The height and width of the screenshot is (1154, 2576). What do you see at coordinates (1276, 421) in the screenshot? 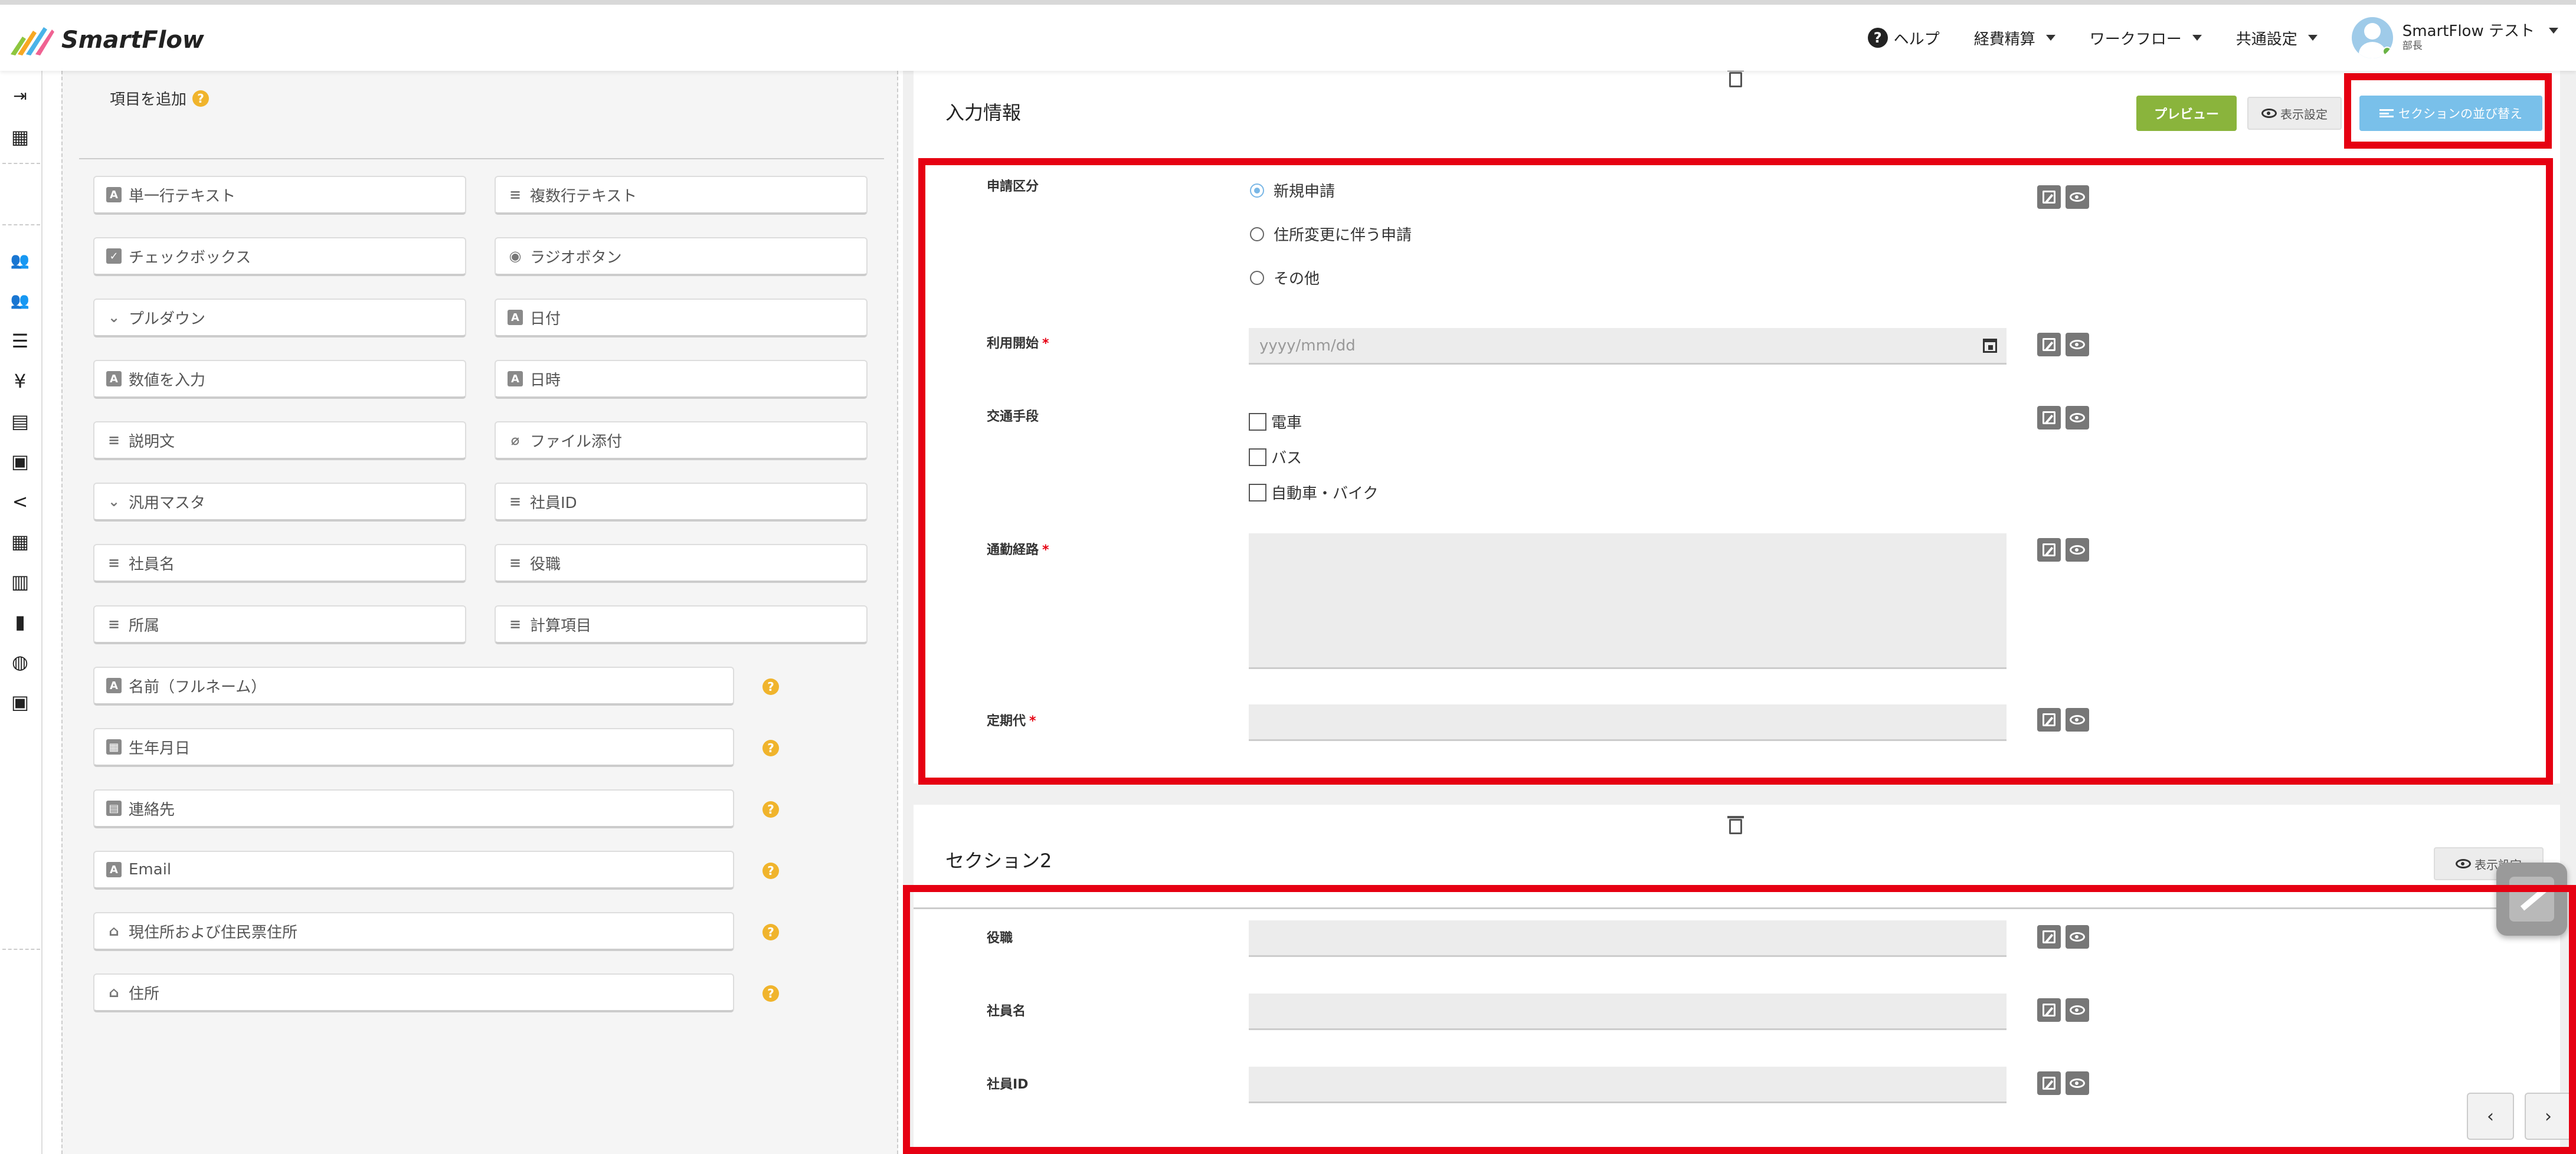
I see `checkbox-train: 電車` at bounding box center [1276, 421].